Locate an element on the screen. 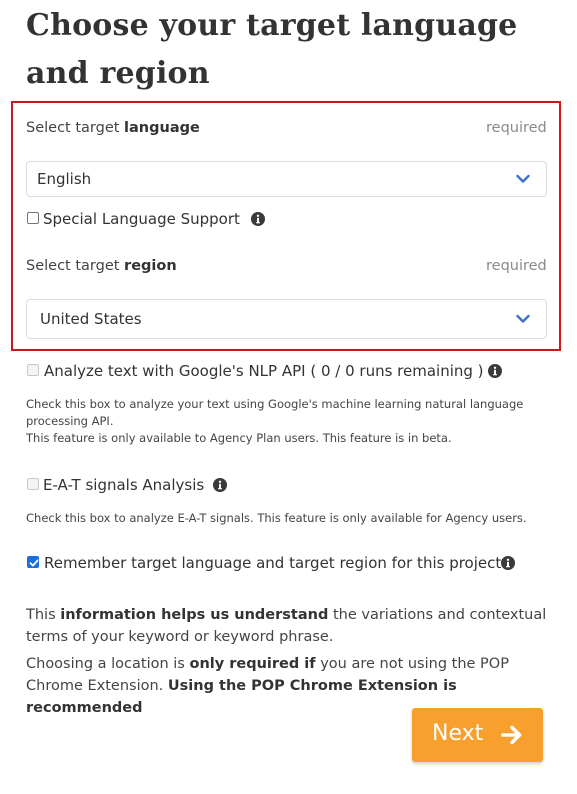  language-select-value: English is located at coordinates (64, 179).